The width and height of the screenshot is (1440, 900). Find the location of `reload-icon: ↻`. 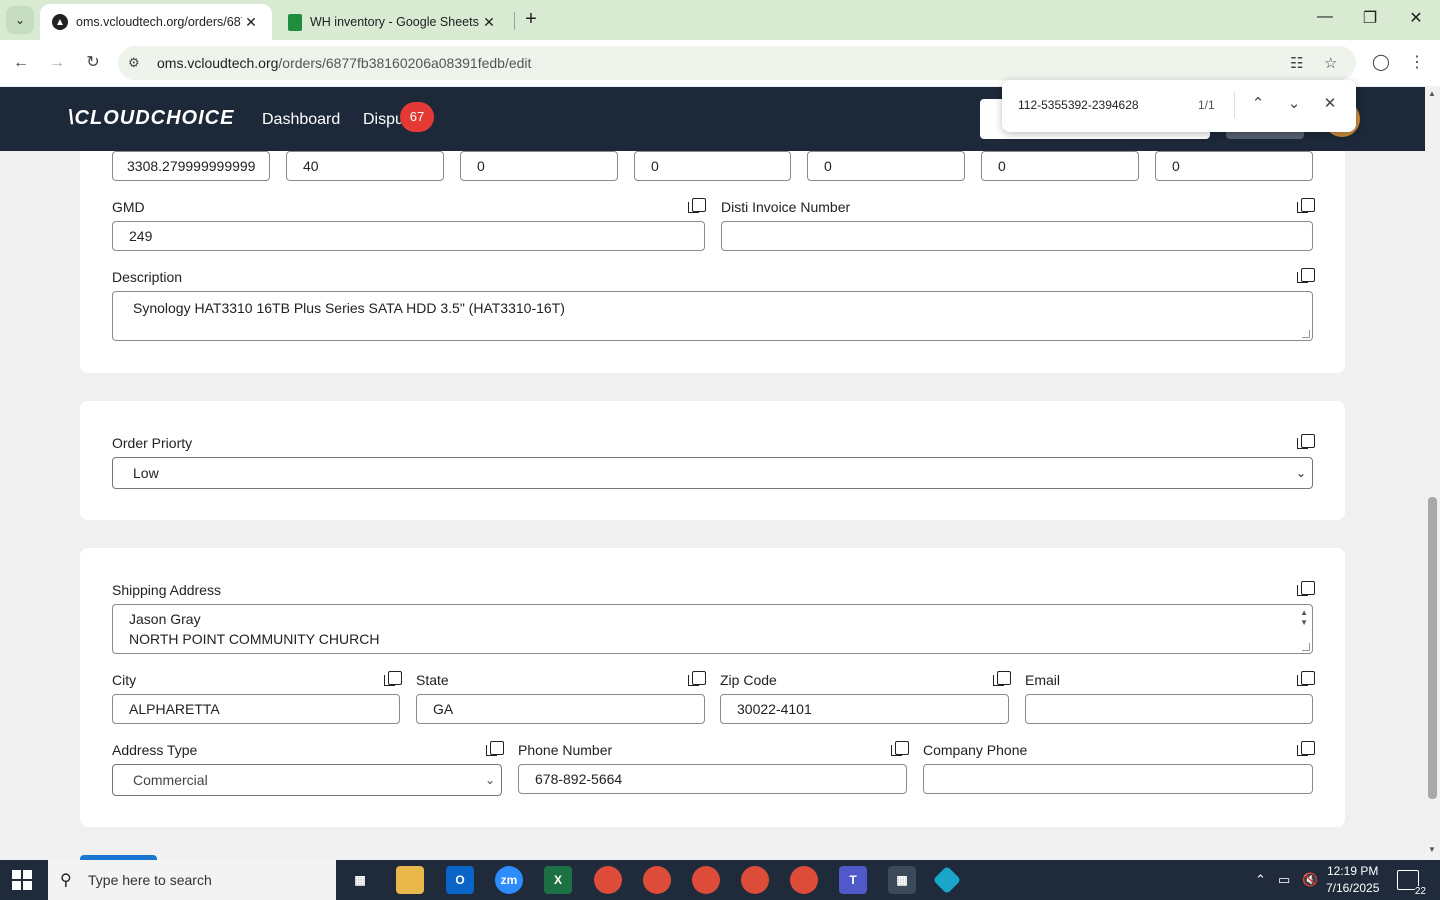

reload-icon: ↻ is located at coordinates (93, 63).